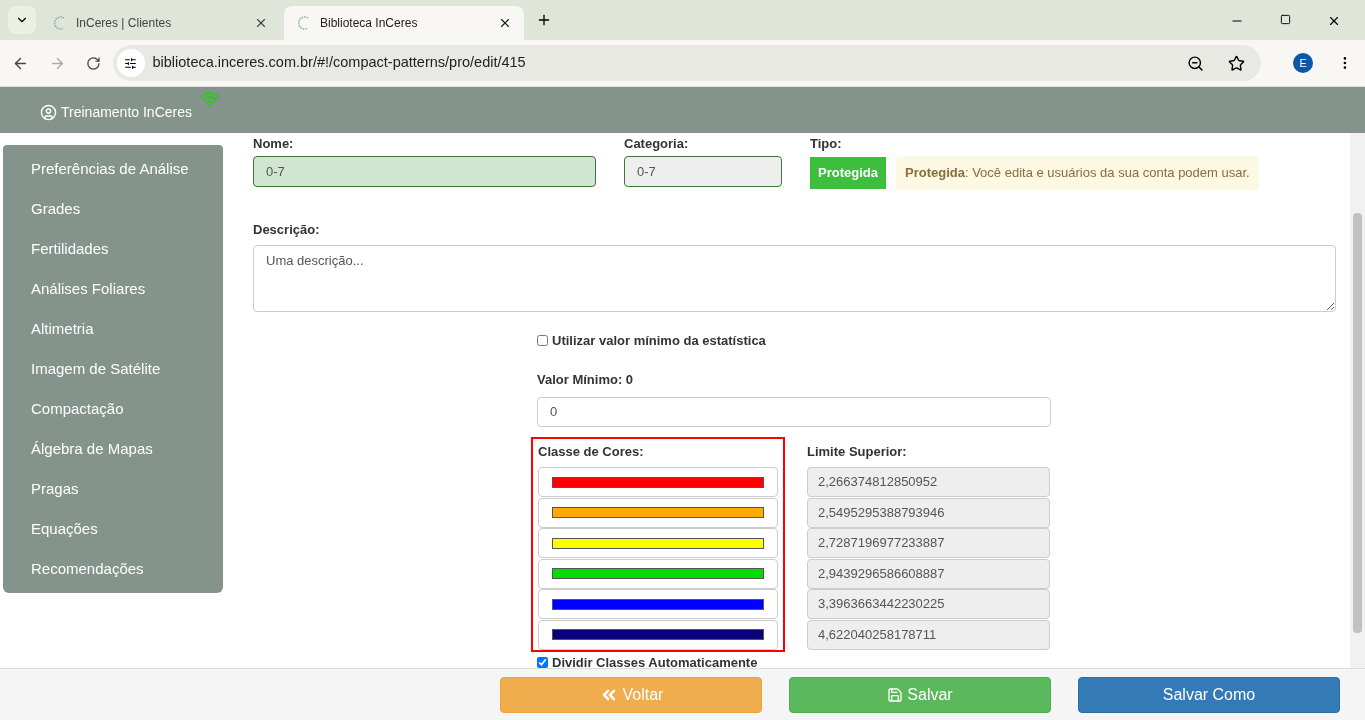  I want to click on field-label: Classe de Cores:, so click(591, 451).